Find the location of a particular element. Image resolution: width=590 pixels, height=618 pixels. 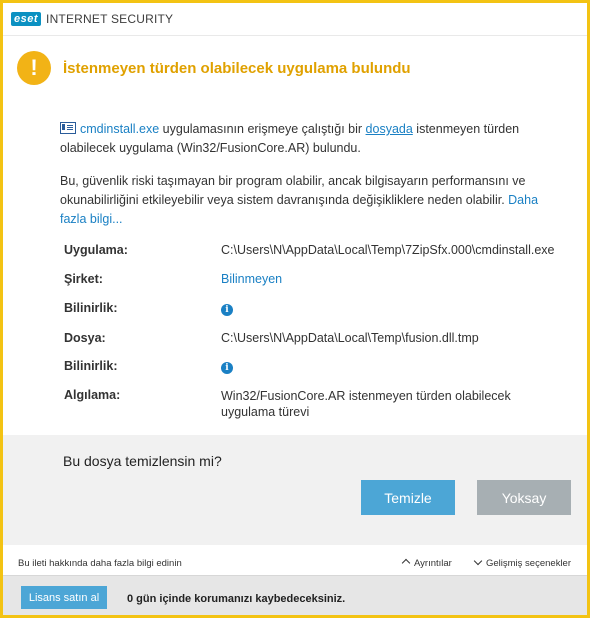

description-text-1: uygulamasının erişmeye çalıştığı bir is located at coordinates (262, 129).